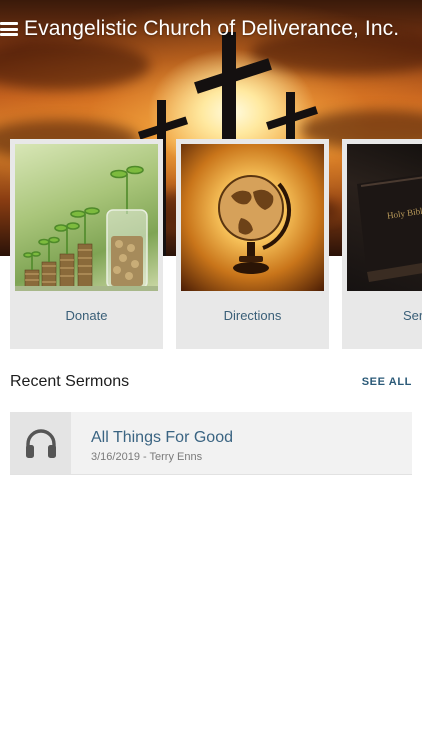  What do you see at coordinates (9, 29) in the screenshot?
I see `hamburger-menu-icon` at bounding box center [9, 29].